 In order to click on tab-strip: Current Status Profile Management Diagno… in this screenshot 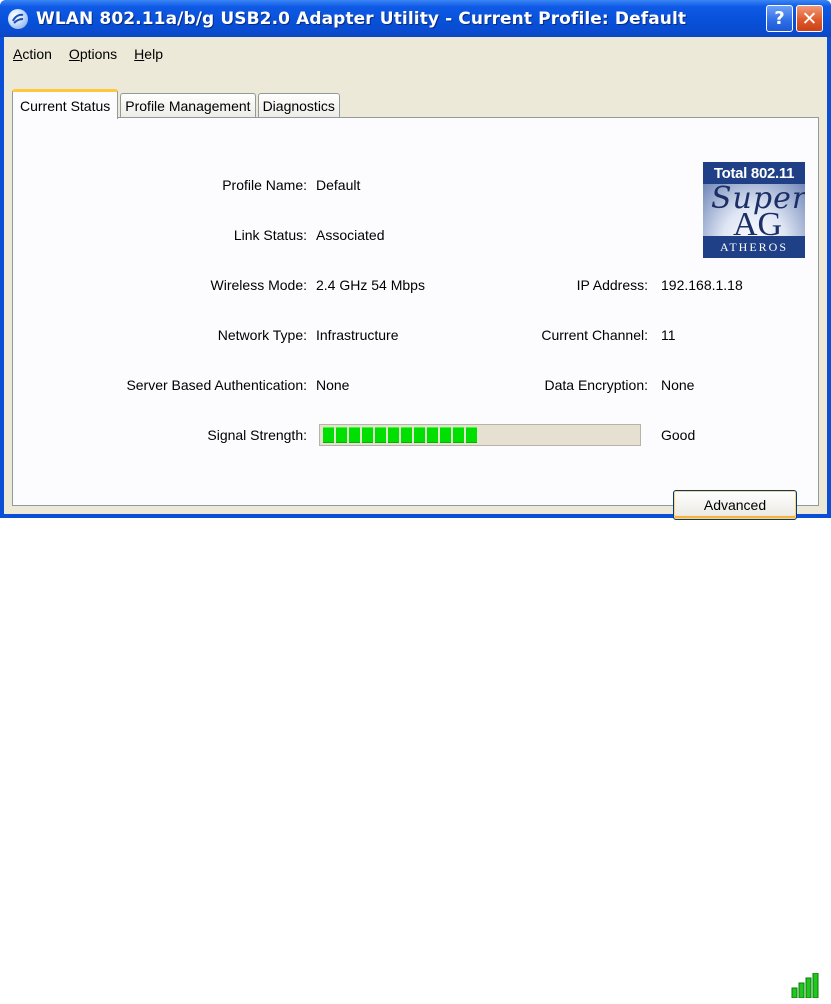, I will do `click(177, 103)`.